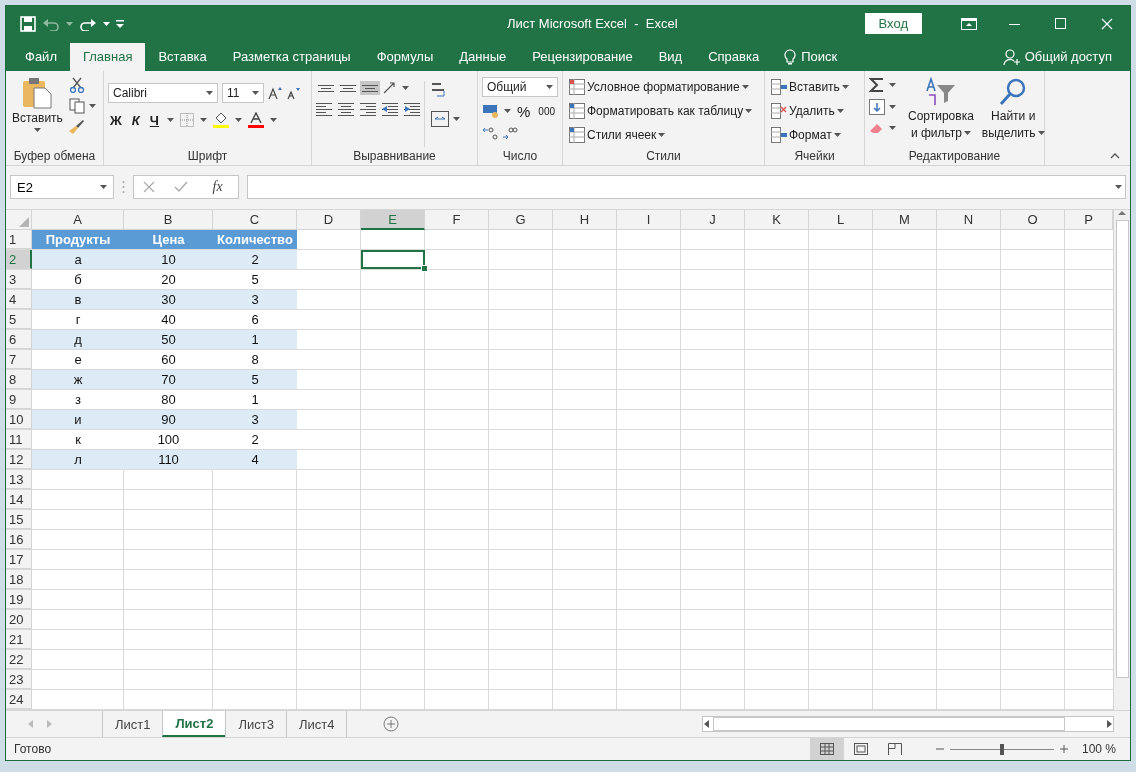  What do you see at coordinates (713, 220) in the screenshot?
I see `column-header: J` at bounding box center [713, 220].